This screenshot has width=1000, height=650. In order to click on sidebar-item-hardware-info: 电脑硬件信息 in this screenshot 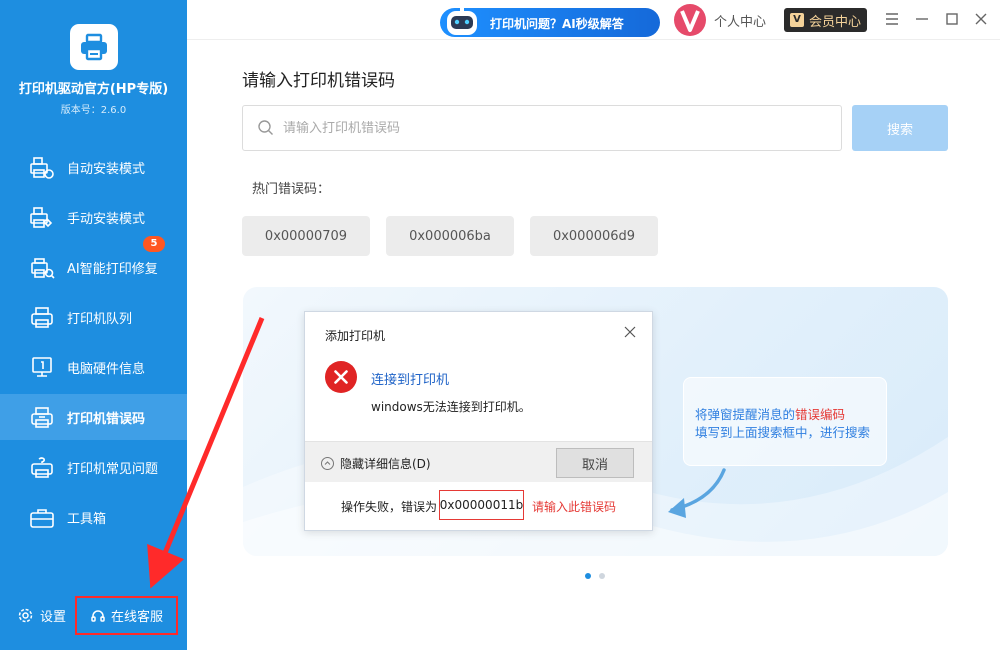, I will do `click(93, 367)`.